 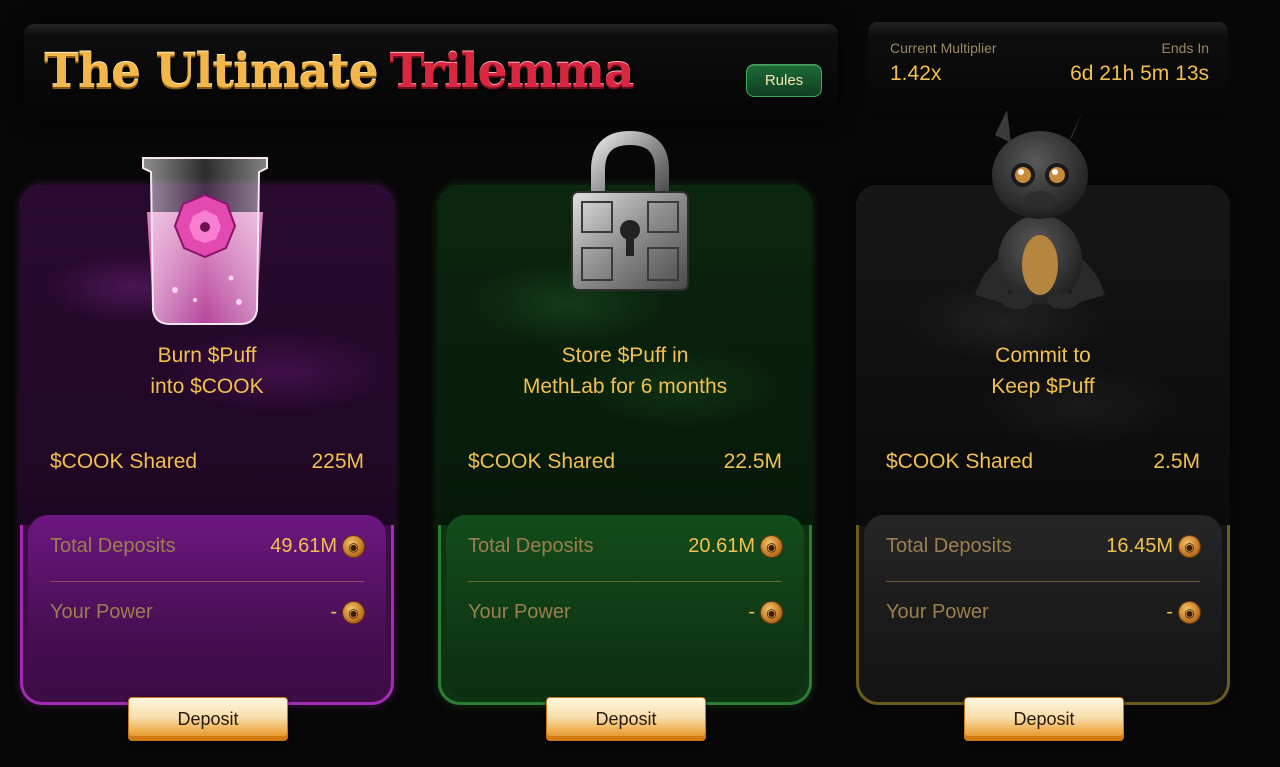 What do you see at coordinates (916, 73) in the screenshot?
I see `multiplier-value: 1.42x` at bounding box center [916, 73].